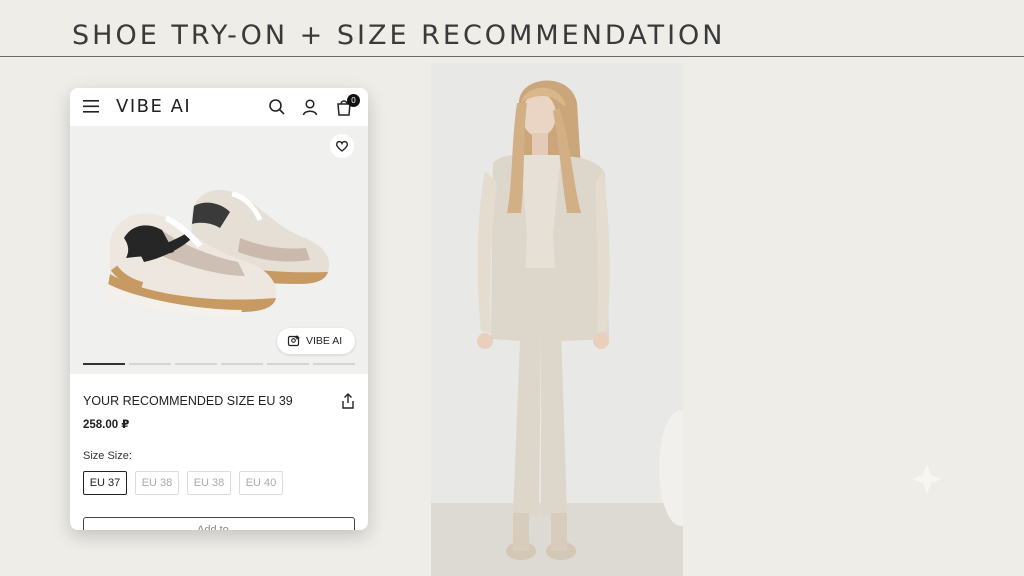  What do you see at coordinates (105, 483) in the screenshot?
I see `size-option-eu-37: EU 37` at bounding box center [105, 483].